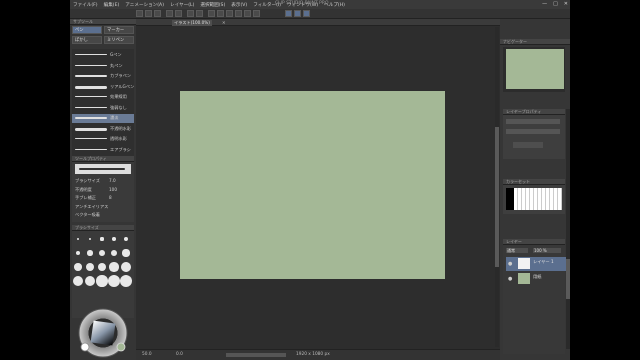  Describe the element at coordinates (169, 13) in the screenshot. I see `undo-icon` at that location.